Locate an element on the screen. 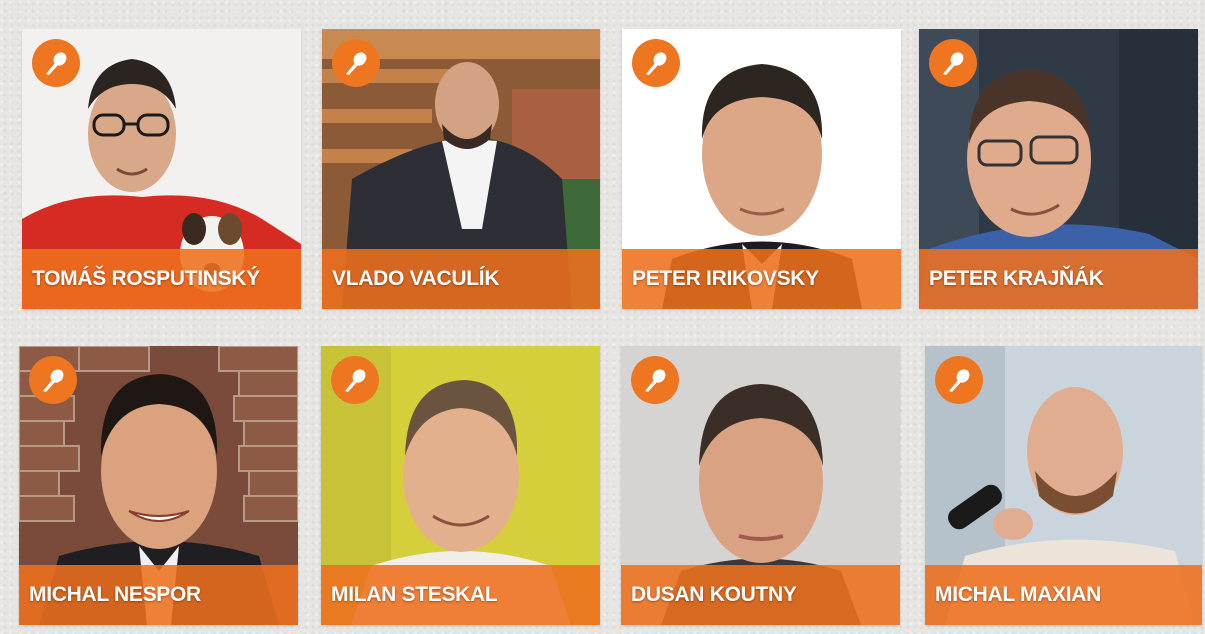  speaker-name-bar: PETER KRAJŇÁK is located at coordinates (1058, 279).